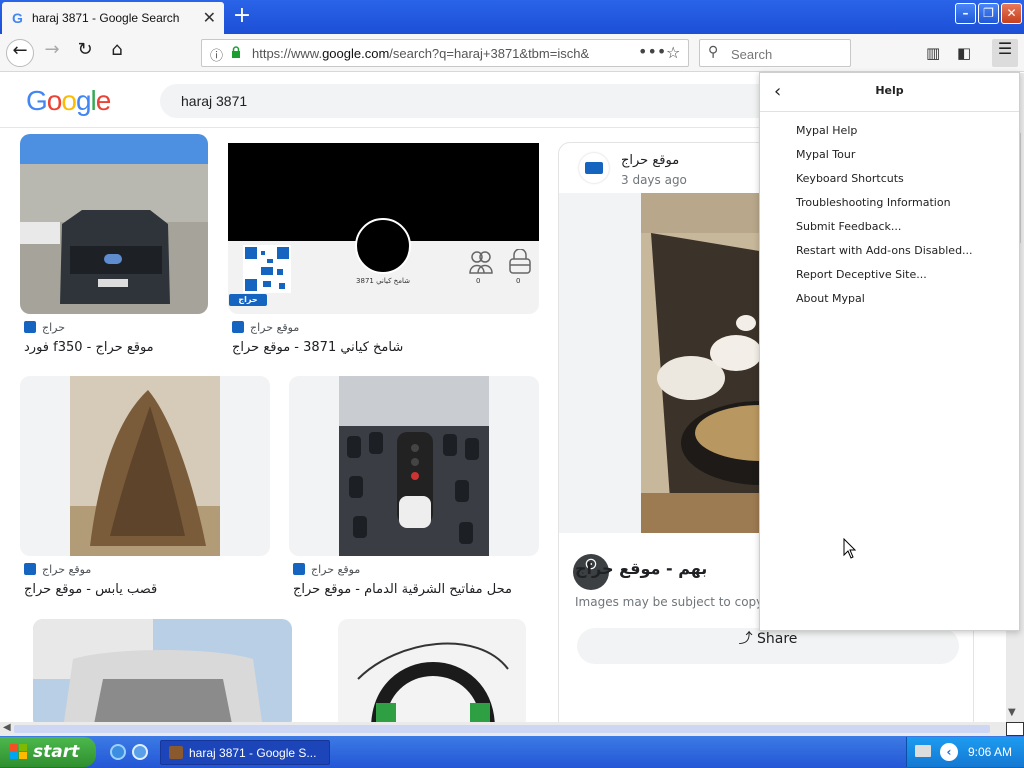 This screenshot has width=1024, height=768. Describe the element at coordinates (140, 752) in the screenshot. I see `browser-quicklaunch-icon` at that location.